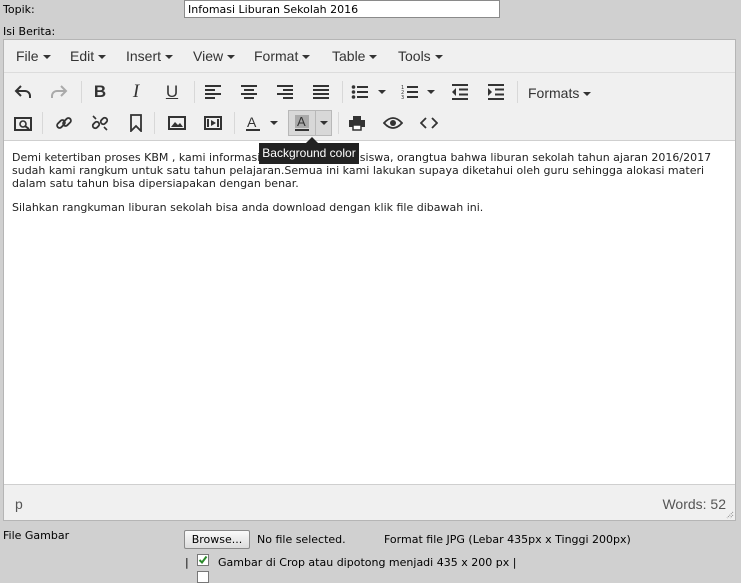 This screenshot has height=583, width=741. What do you see at coordinates (301, 539) in the screenshot?
I see `file-status: No file selected.` at bounding box center [301, 539].